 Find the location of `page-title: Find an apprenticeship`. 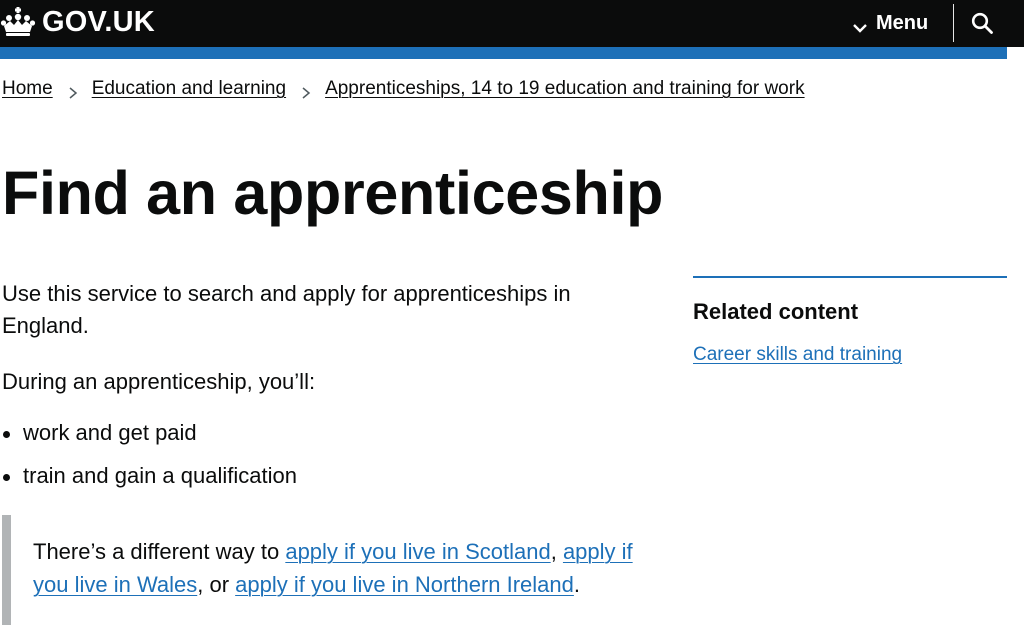

page-title: Find an apprenticeship is located at coordinates (333, 193).